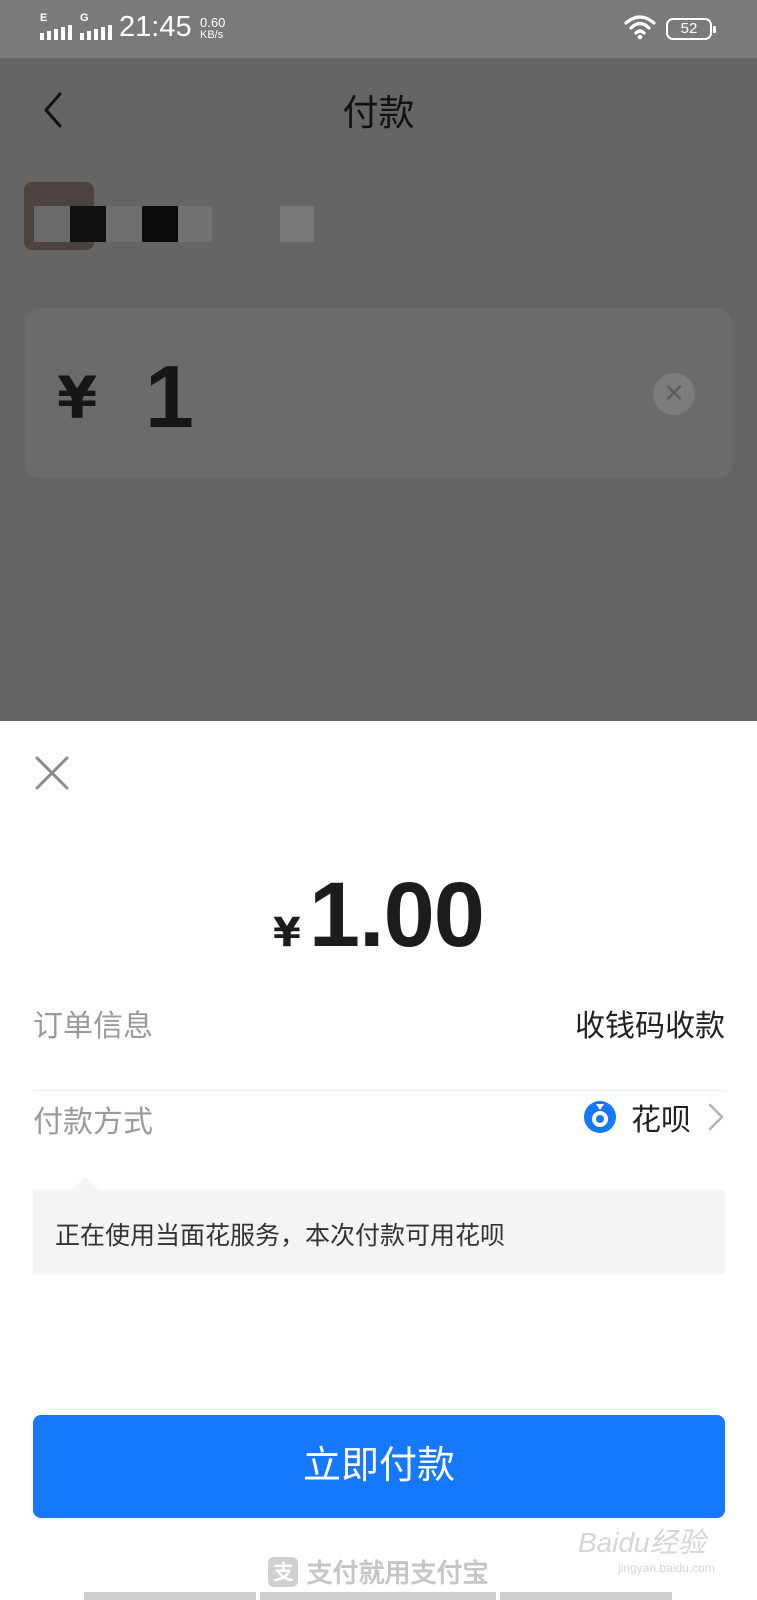 This screenshot has height=1600, width=757. Describe the element at coordinates (212, 35) in the screenshot. I see `network-speed-unit: KB/s` at that location.